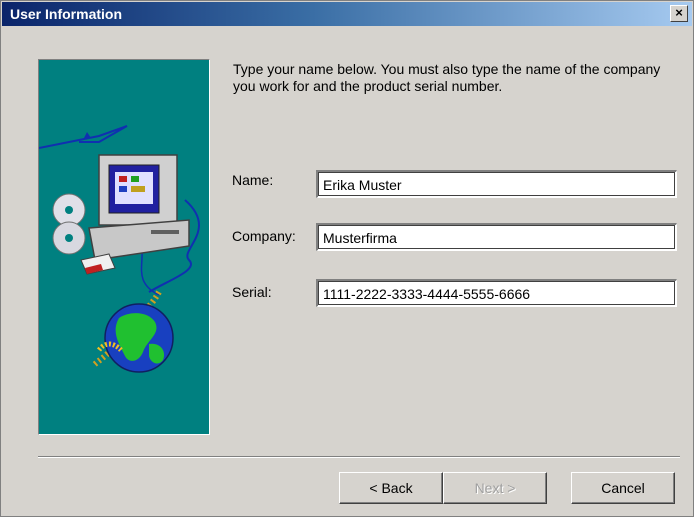  Describe the element at coordinates (66, 14) in the screenshot. I see `window-title: User Information` at that location.